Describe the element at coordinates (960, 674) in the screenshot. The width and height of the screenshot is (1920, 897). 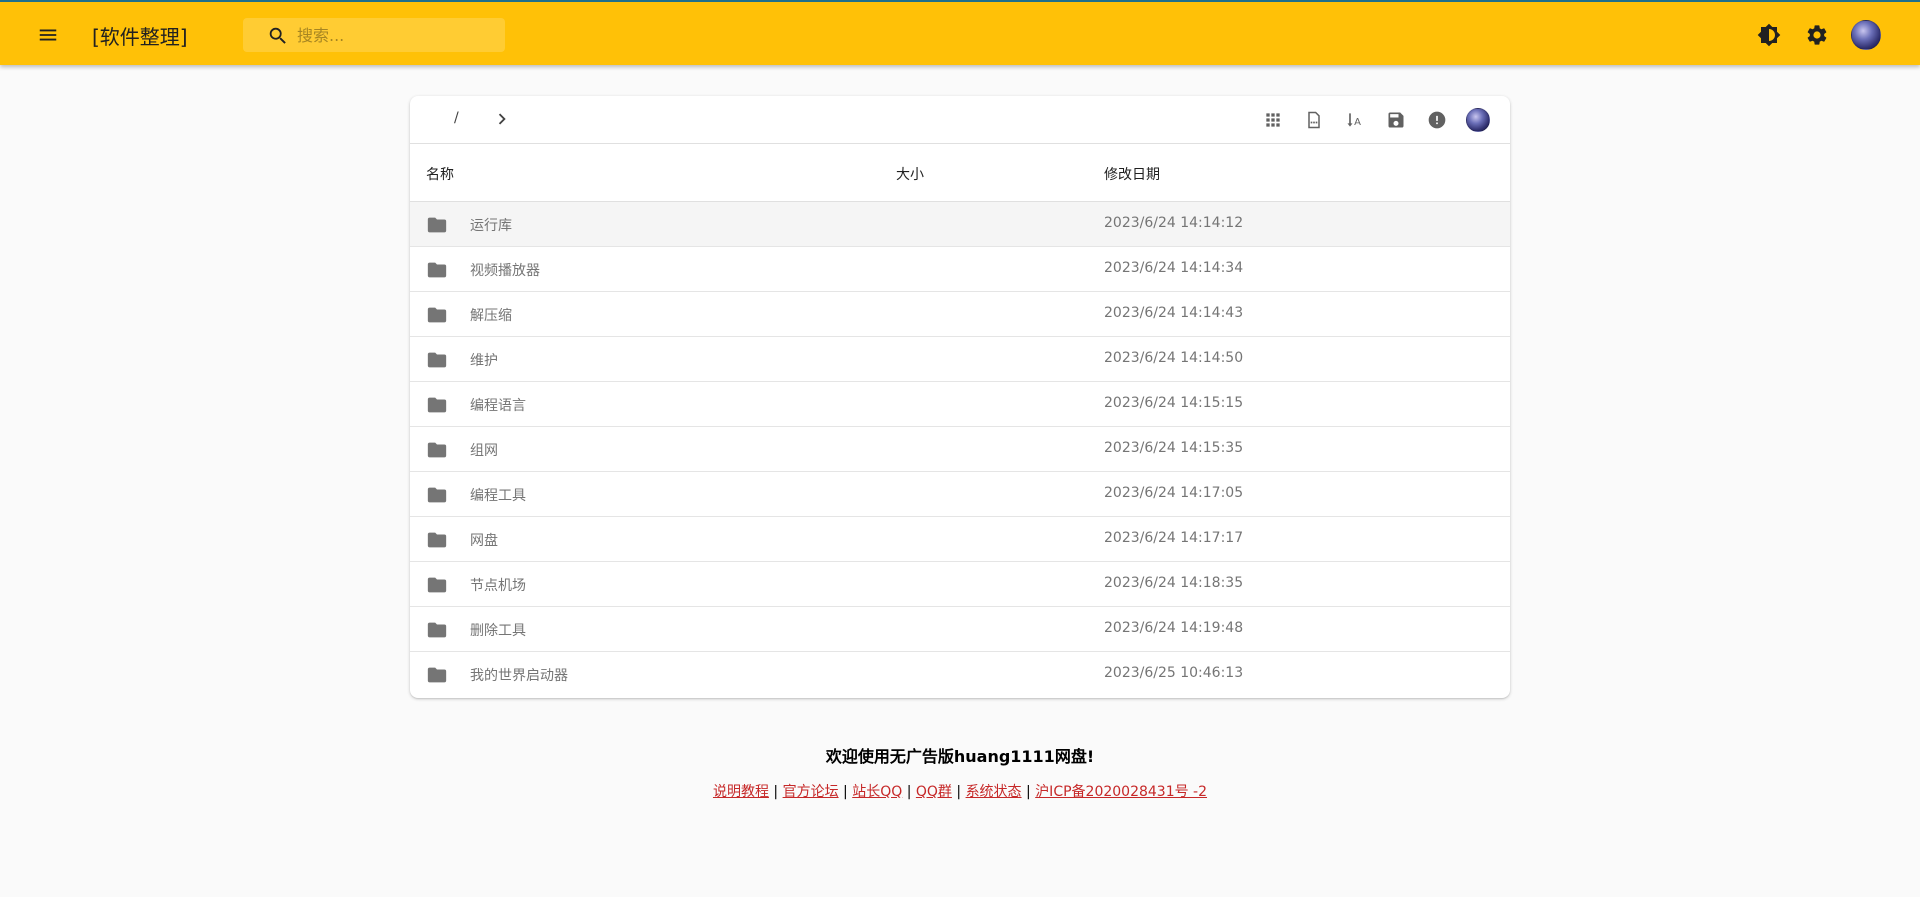
I see `table-row: 我的世界启动器 2023/6/25 10:46:13` at that location.